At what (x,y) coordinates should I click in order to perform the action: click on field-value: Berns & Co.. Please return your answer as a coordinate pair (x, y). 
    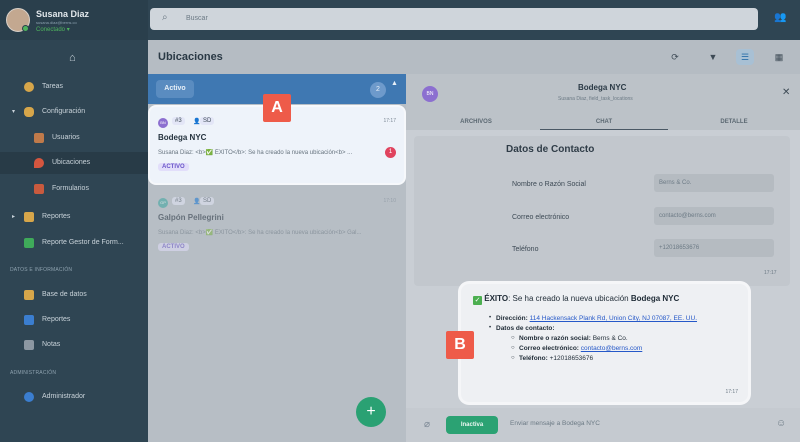
    Looking at the image, I should click on (714, 183).